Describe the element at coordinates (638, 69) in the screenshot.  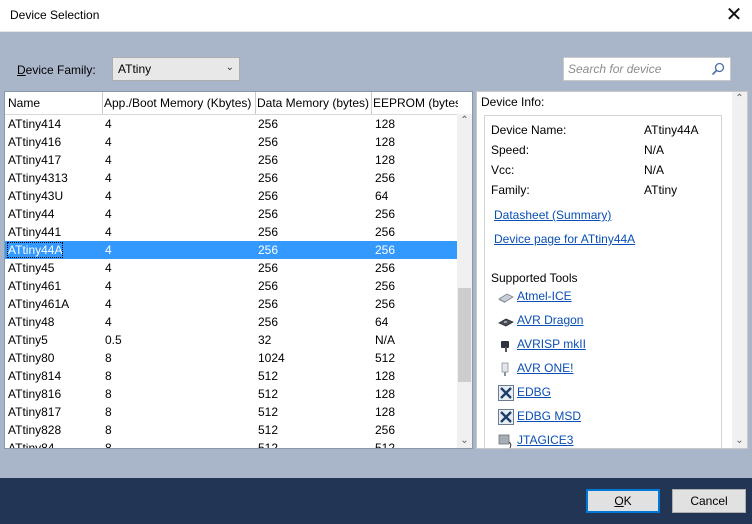
I see `search-input` at that location.